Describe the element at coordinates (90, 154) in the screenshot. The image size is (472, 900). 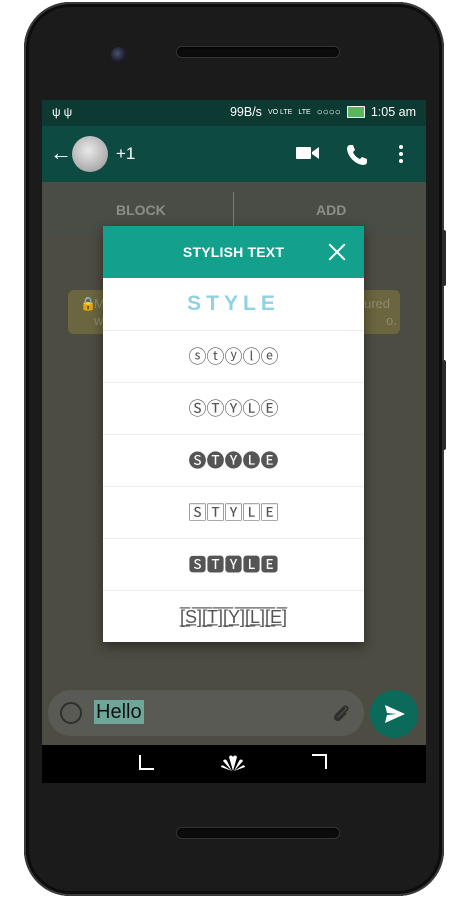
I see `avatar` at that location.